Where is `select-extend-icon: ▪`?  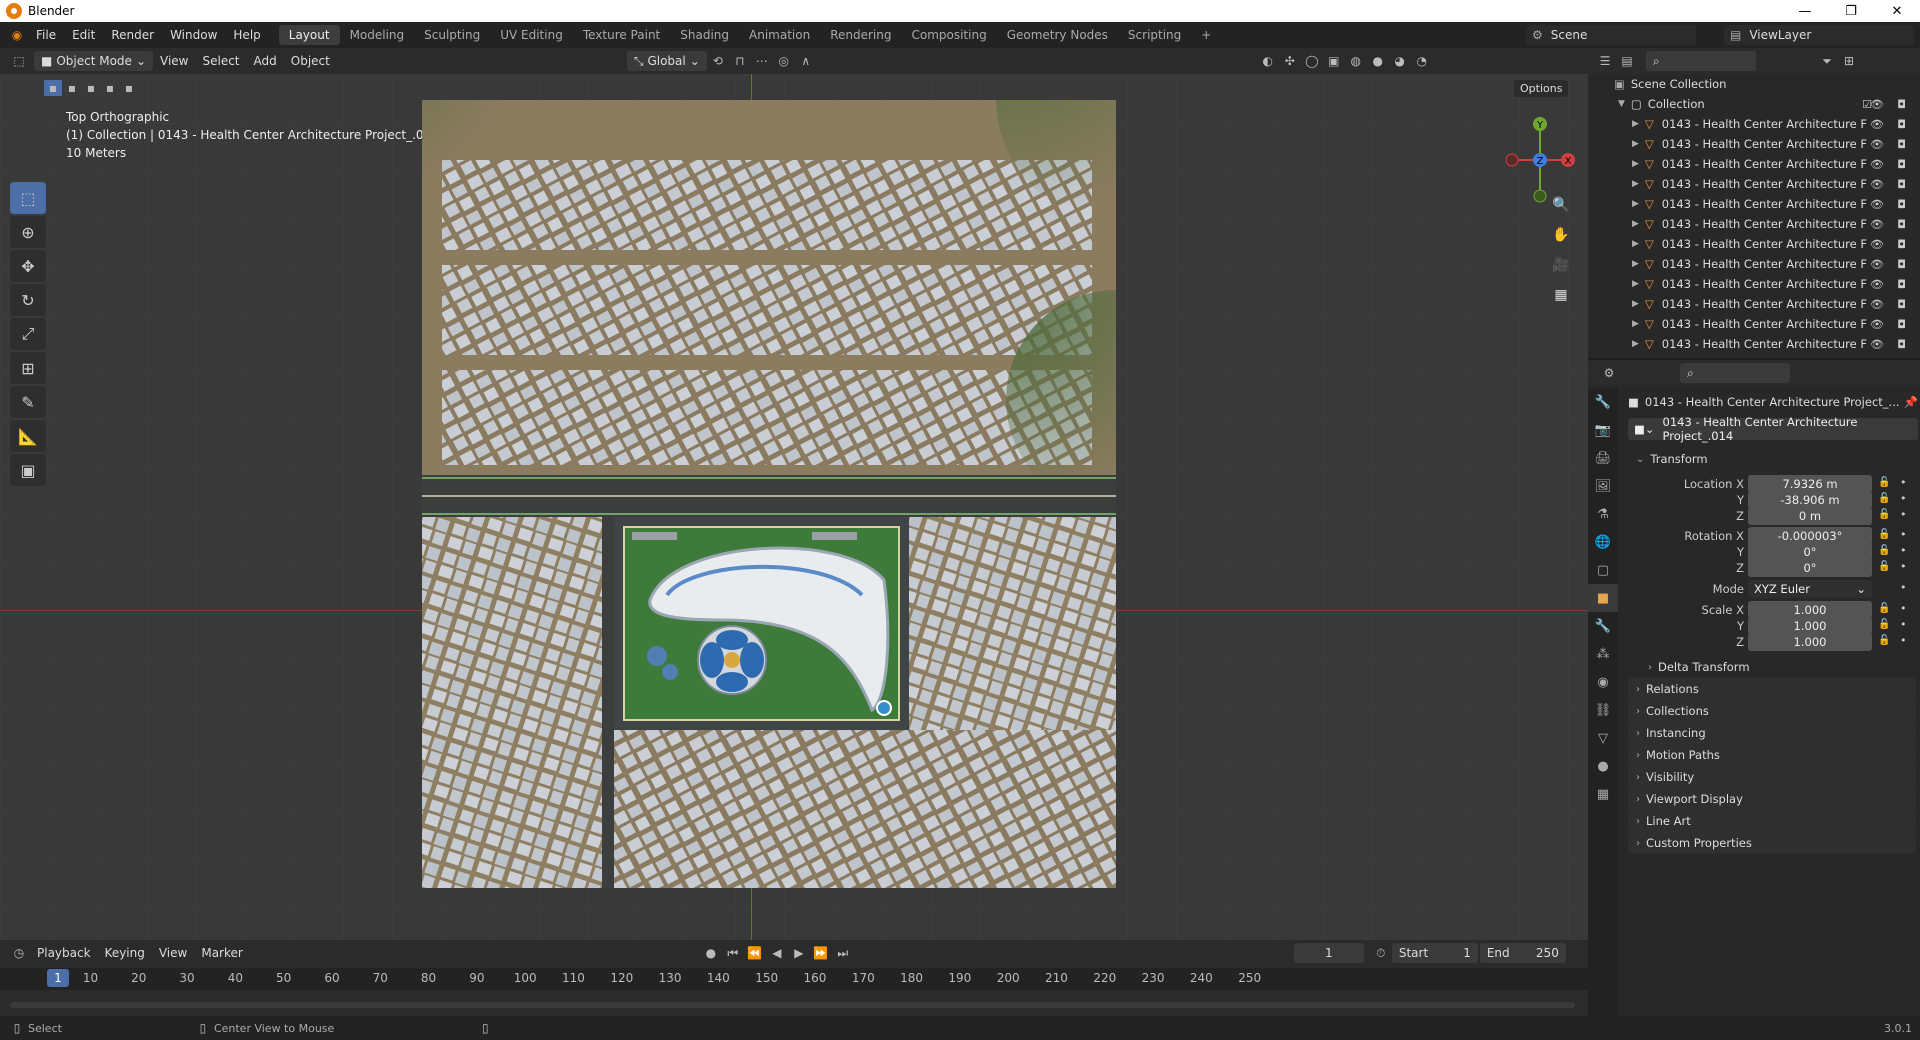
select-extend-icon: ▪ is located at coordinates (72, 88).